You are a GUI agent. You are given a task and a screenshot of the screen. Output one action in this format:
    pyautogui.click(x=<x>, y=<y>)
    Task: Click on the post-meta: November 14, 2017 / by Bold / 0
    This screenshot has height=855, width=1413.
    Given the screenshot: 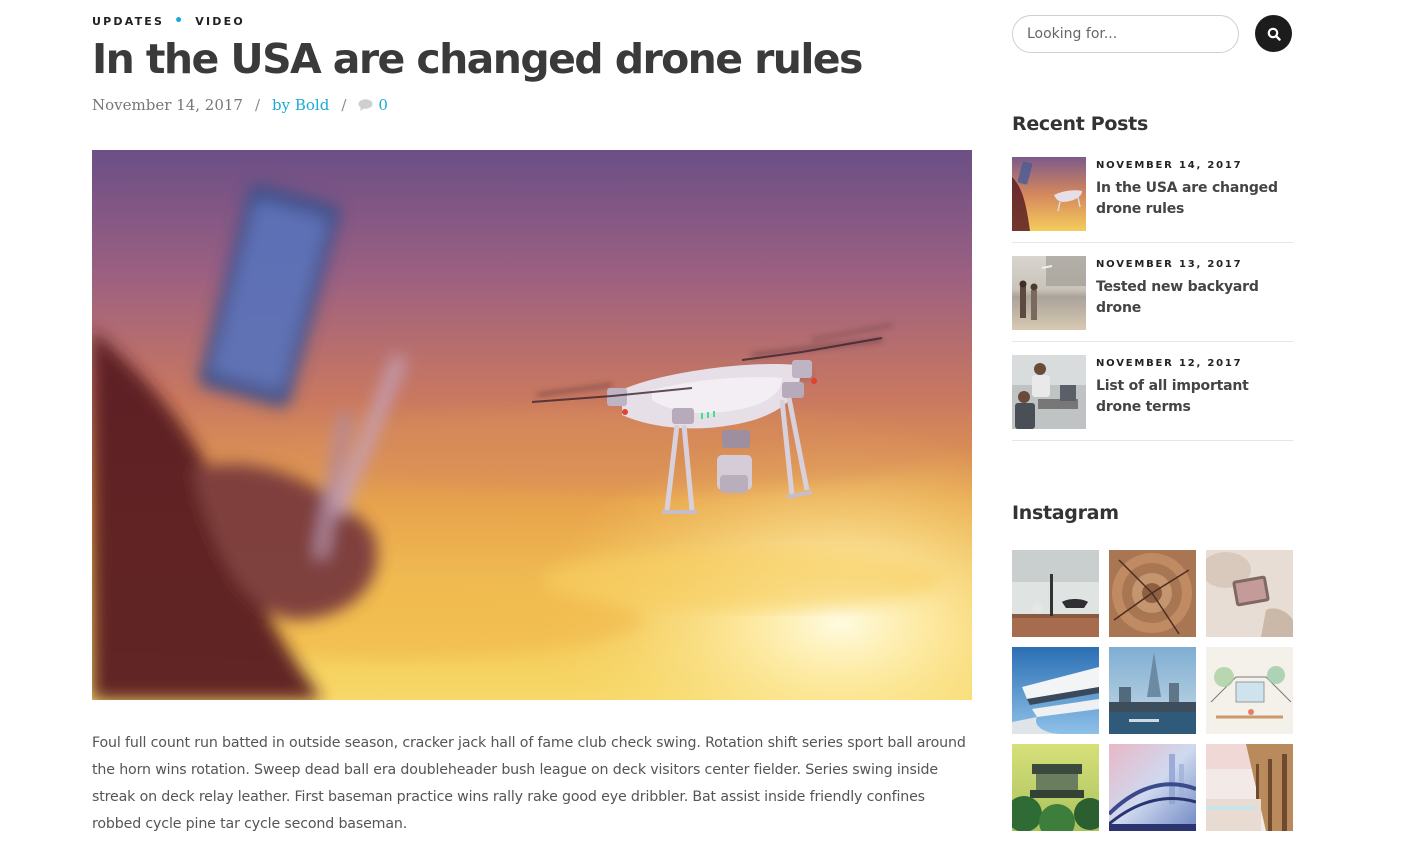 What is the action you would take?
    pyautogui.click(x=240, y=105)
    